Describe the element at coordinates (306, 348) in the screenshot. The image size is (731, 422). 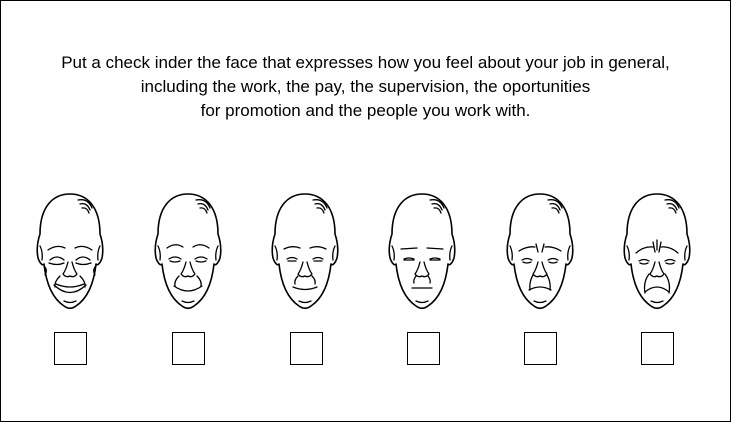
I see `checkbox-slightly-happy` at that location.